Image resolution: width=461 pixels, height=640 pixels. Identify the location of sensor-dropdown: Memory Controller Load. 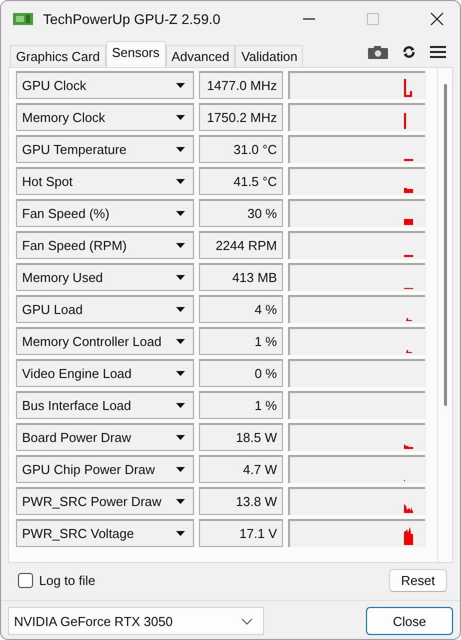
(105, 341).